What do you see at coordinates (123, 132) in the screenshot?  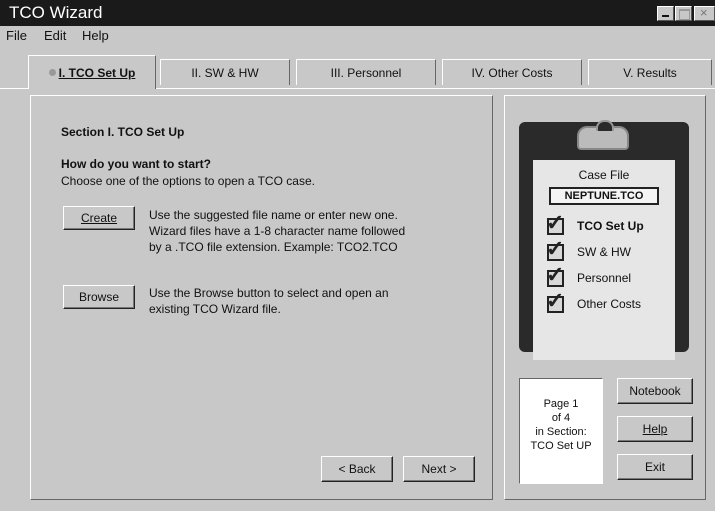 I see `section-title: Section I. TCO Set Up` at bounding box center [123, 132].